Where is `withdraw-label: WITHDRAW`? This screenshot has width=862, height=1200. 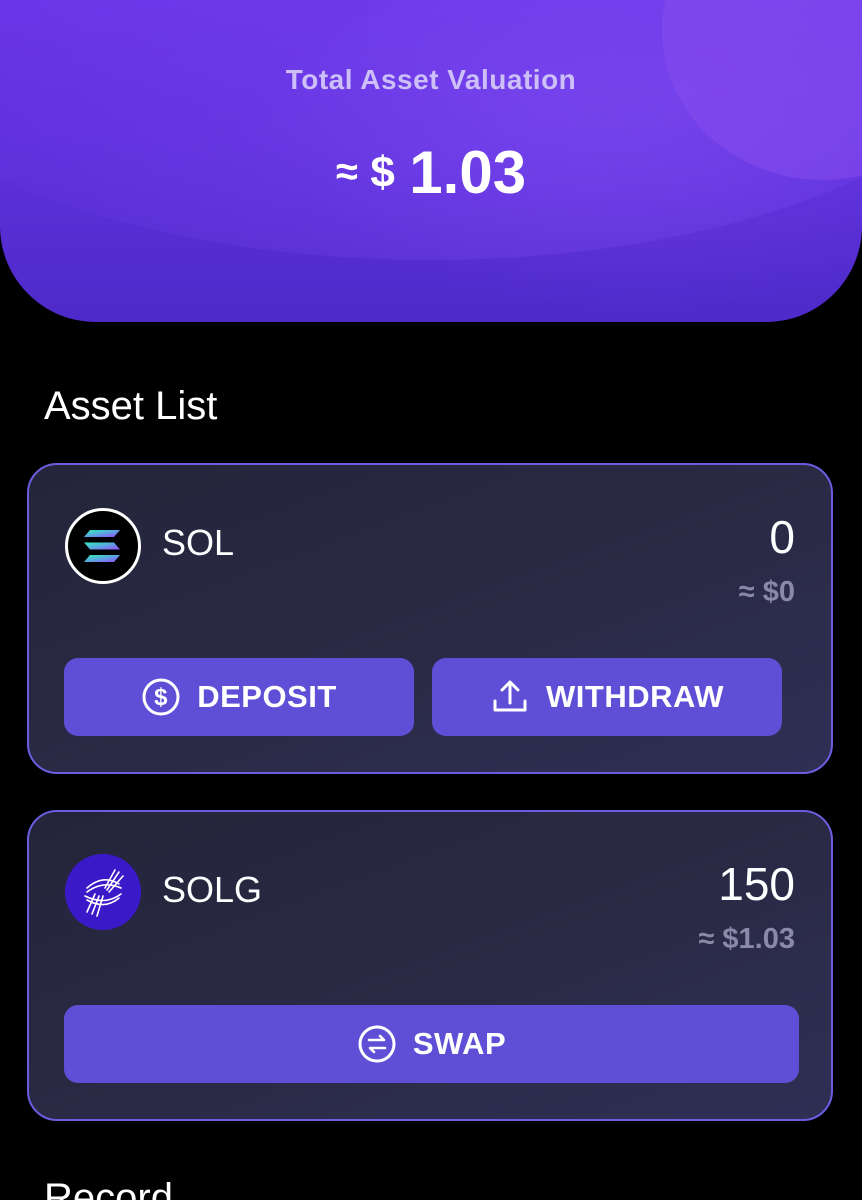
withdraw-label: WITHDRAW is located at coordinates (635, 696).